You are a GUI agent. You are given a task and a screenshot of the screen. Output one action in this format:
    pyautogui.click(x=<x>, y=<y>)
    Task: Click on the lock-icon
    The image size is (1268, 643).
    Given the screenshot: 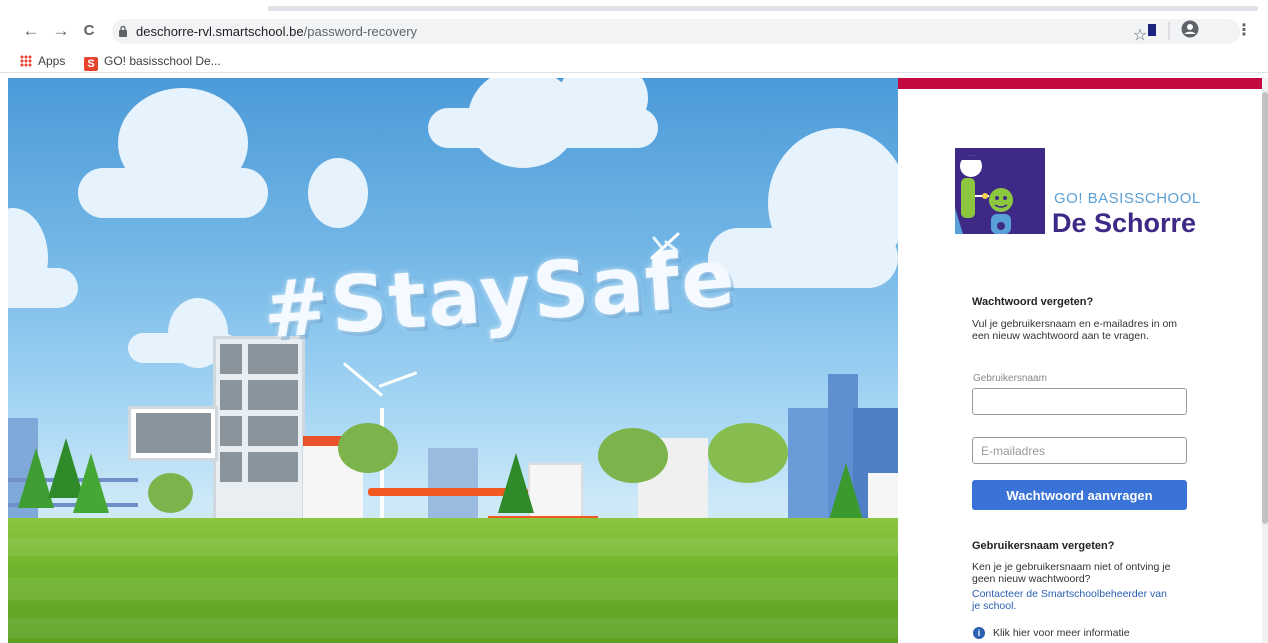 What is the action you would take?
    pyautogui.click(x=123, y=31)
    